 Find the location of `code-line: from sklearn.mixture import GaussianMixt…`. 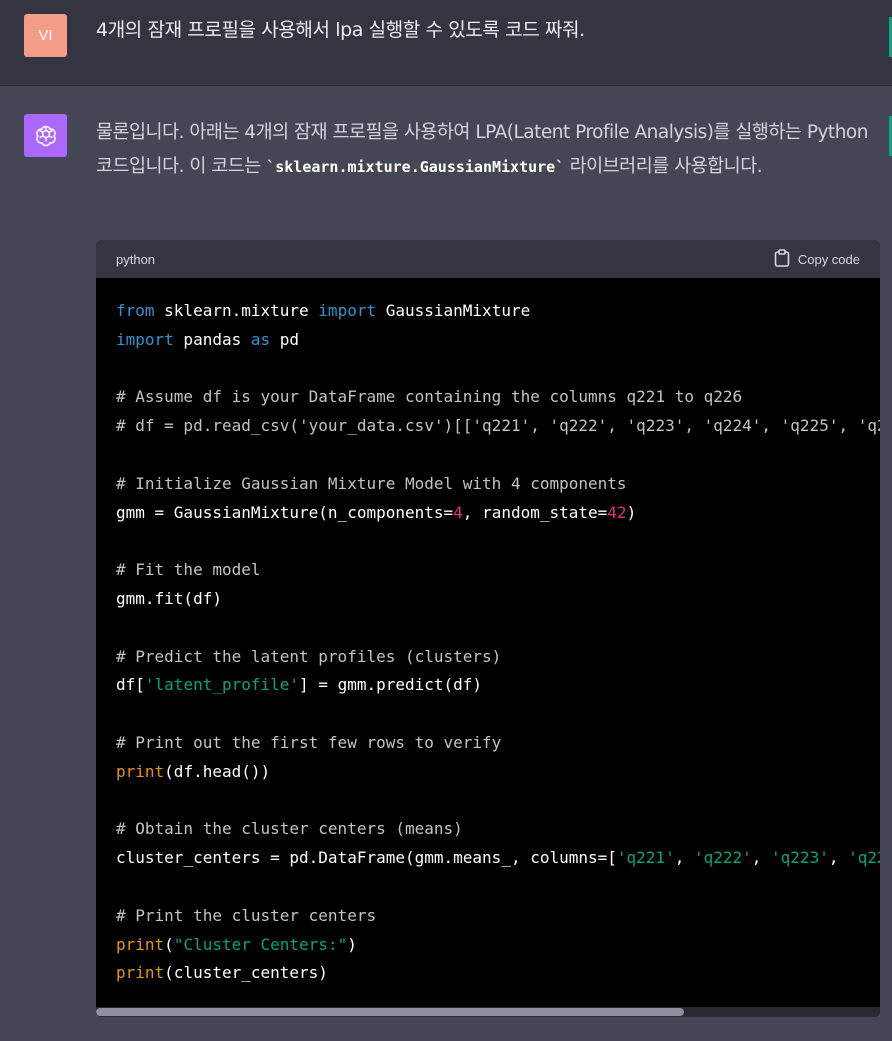

code-line: from sklearn.mixture import GaussianMixt… is located at coordinates (498, 311).